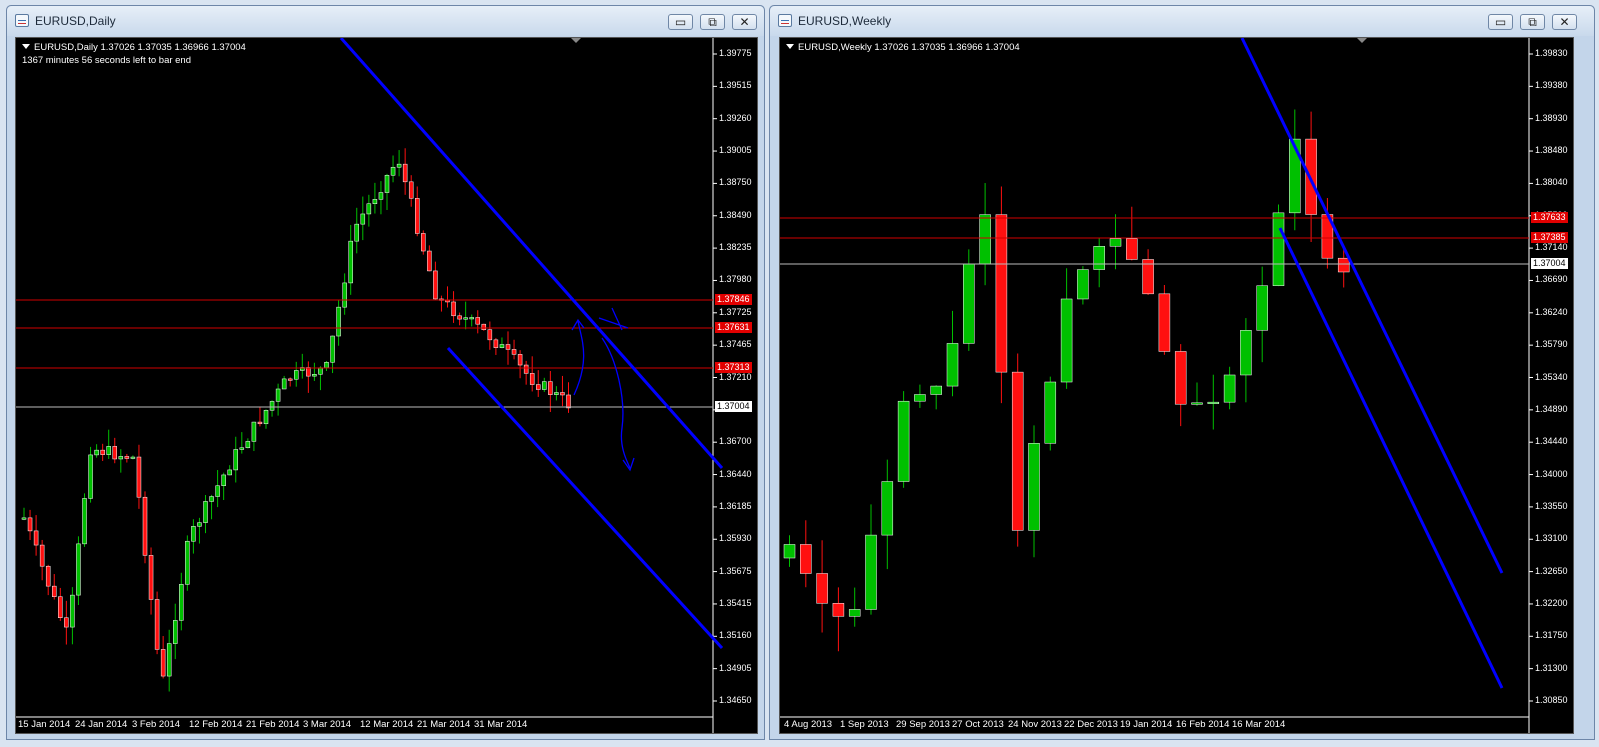  Describe the element at coordinates (1551, 376) in the screenshot. I see `price-axis-label: 1.35340` at that location.